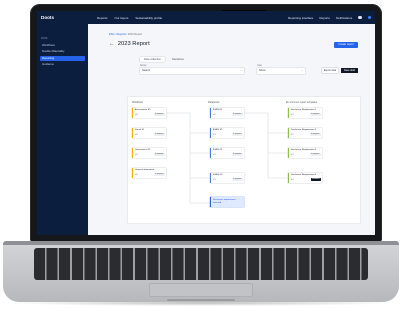 This screenshot has height=311, width=402. What do you see at coordinates (140, 130) in the screenshot?
I see `card-title: Social S1` at bounding box center [140, 130].